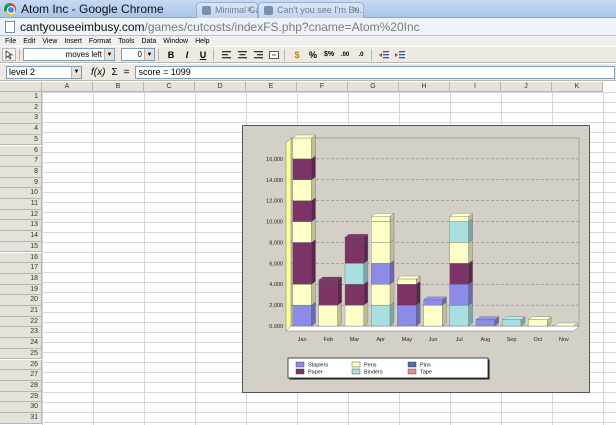 The height and width of the screenshot is (425, 616). Describe the element at coordinates (242, 54) in the screenshot. I see `align-center-icon` at that location.